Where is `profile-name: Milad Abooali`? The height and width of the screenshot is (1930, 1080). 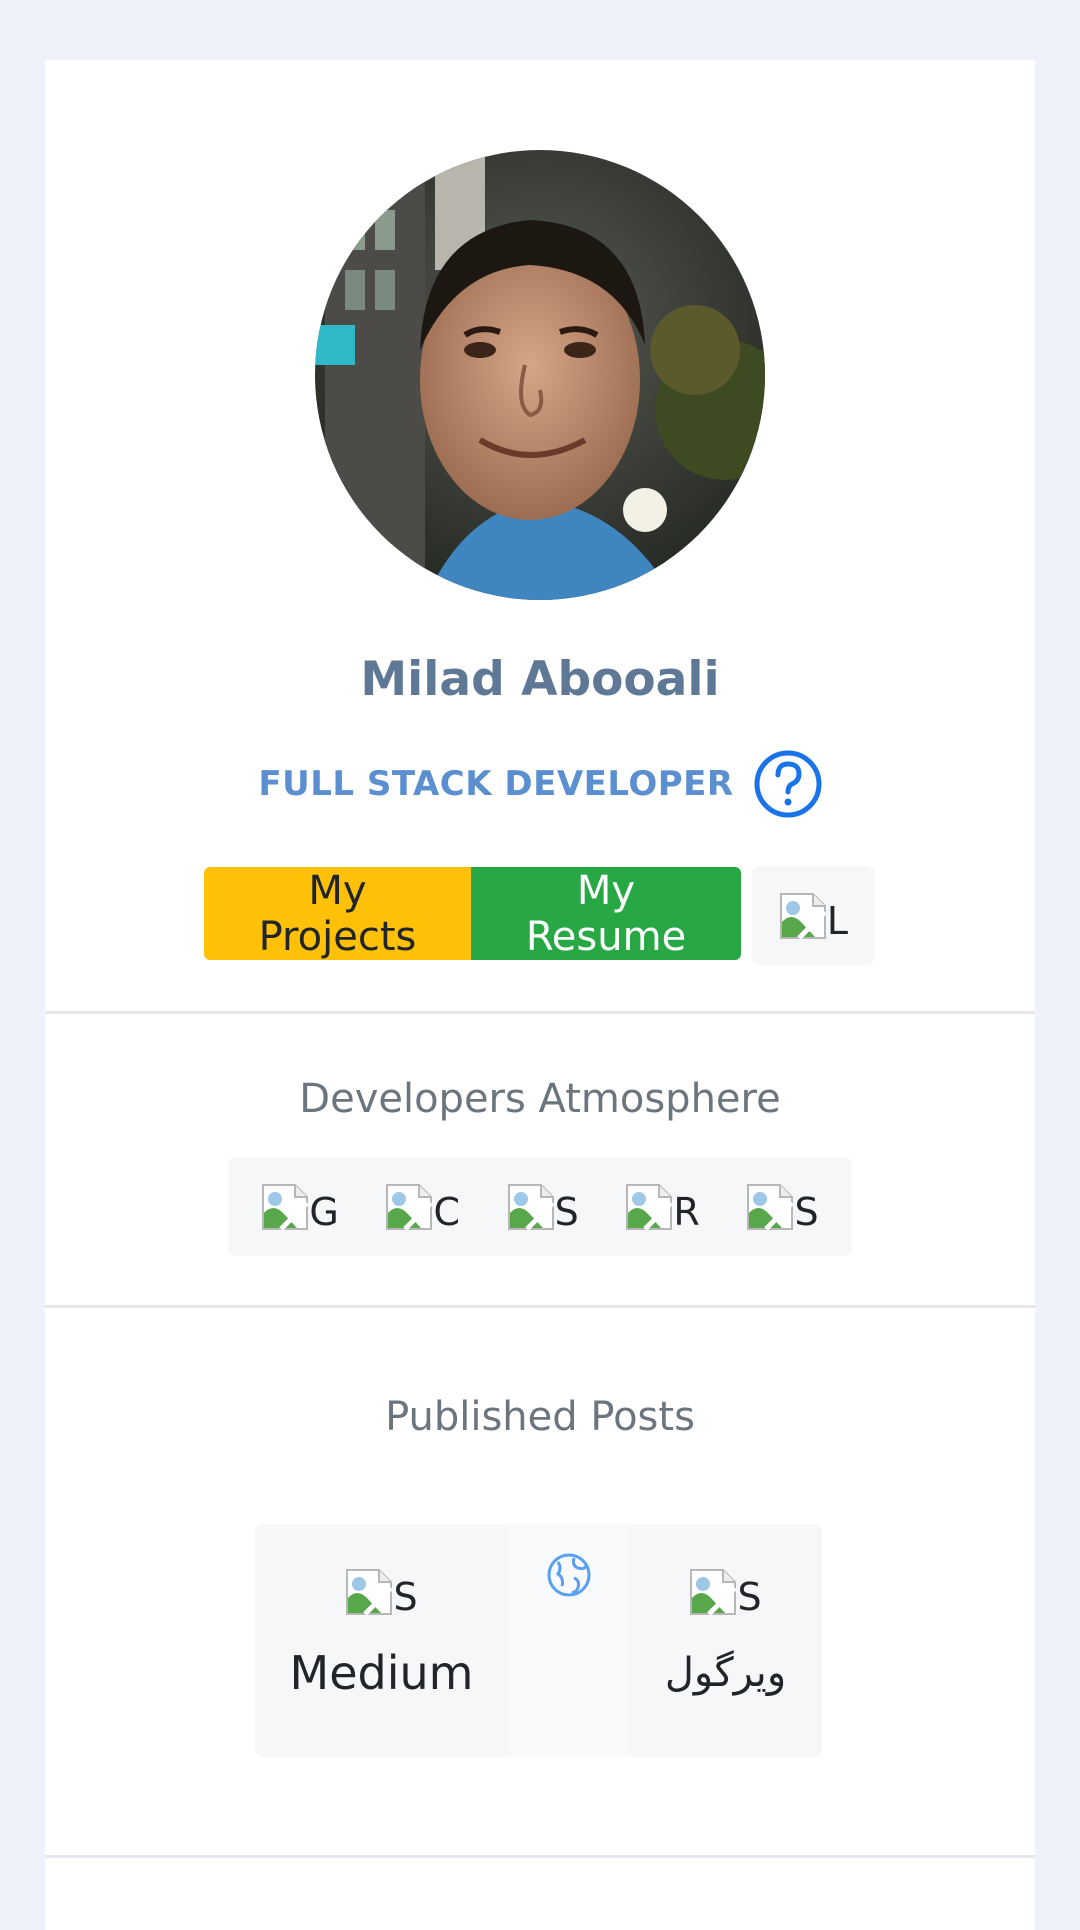
profile-name: Milad Abooali is located at coordinates (540, 679).